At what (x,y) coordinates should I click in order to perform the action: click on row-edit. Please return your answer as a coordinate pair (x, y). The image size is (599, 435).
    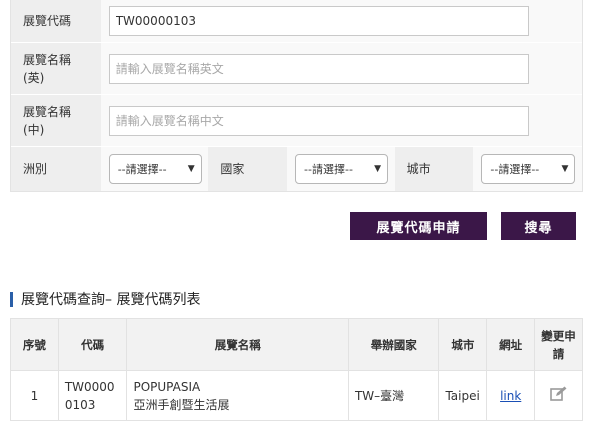
    Looking at the image, I should click on (558, 395).